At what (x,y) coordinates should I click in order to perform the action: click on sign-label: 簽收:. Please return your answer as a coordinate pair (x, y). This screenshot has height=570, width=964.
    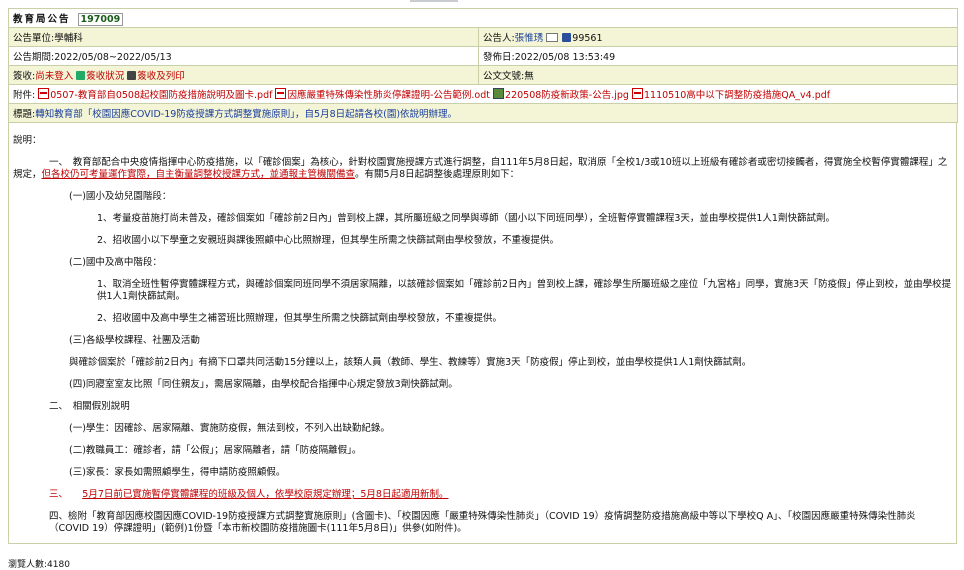
    Looking at the image, I should click on (24, 76).